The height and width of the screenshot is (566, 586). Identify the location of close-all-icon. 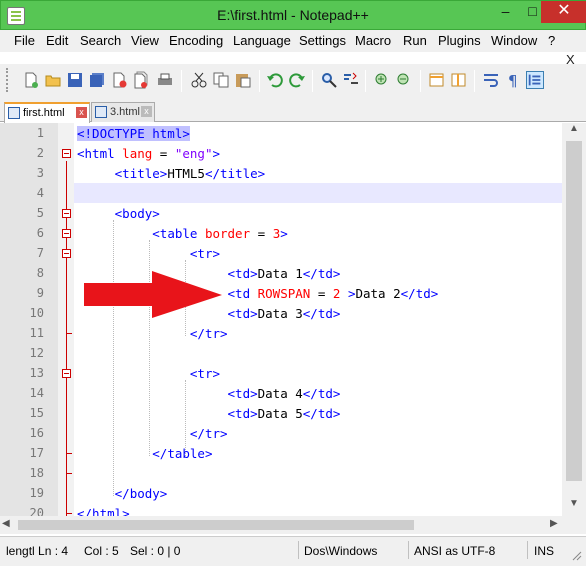
(141, 80).